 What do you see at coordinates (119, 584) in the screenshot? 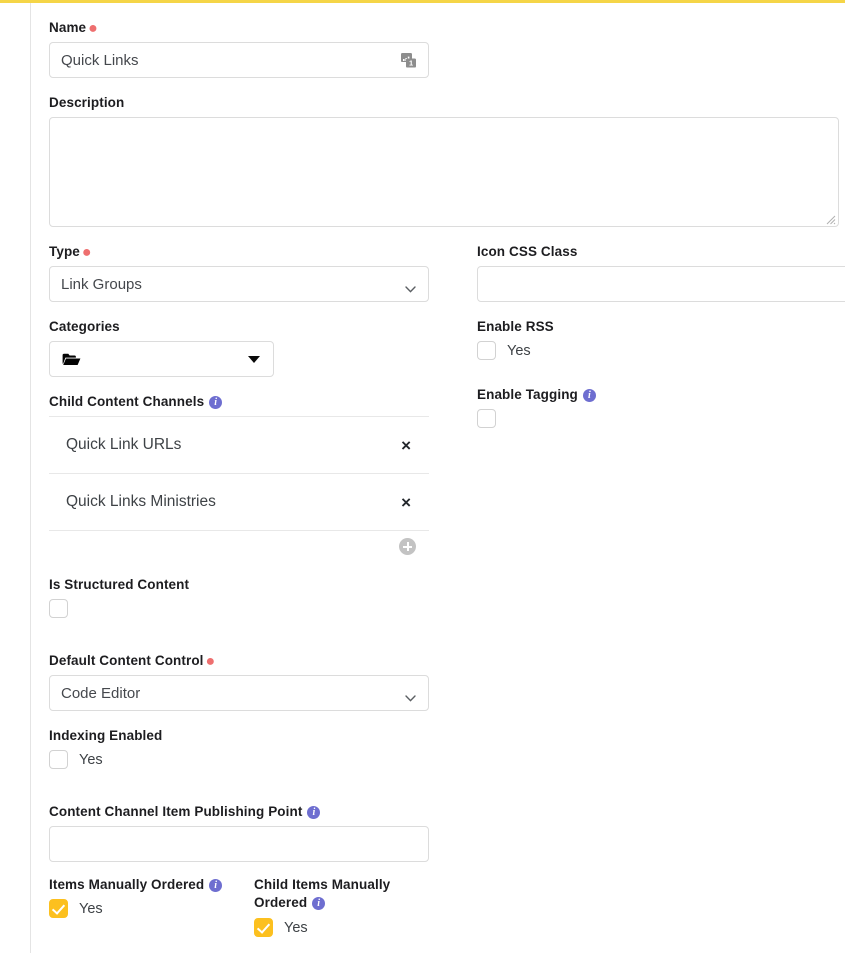
I see `is-structured-content-label: Is Structured Content` at bounding box center [119, 584].